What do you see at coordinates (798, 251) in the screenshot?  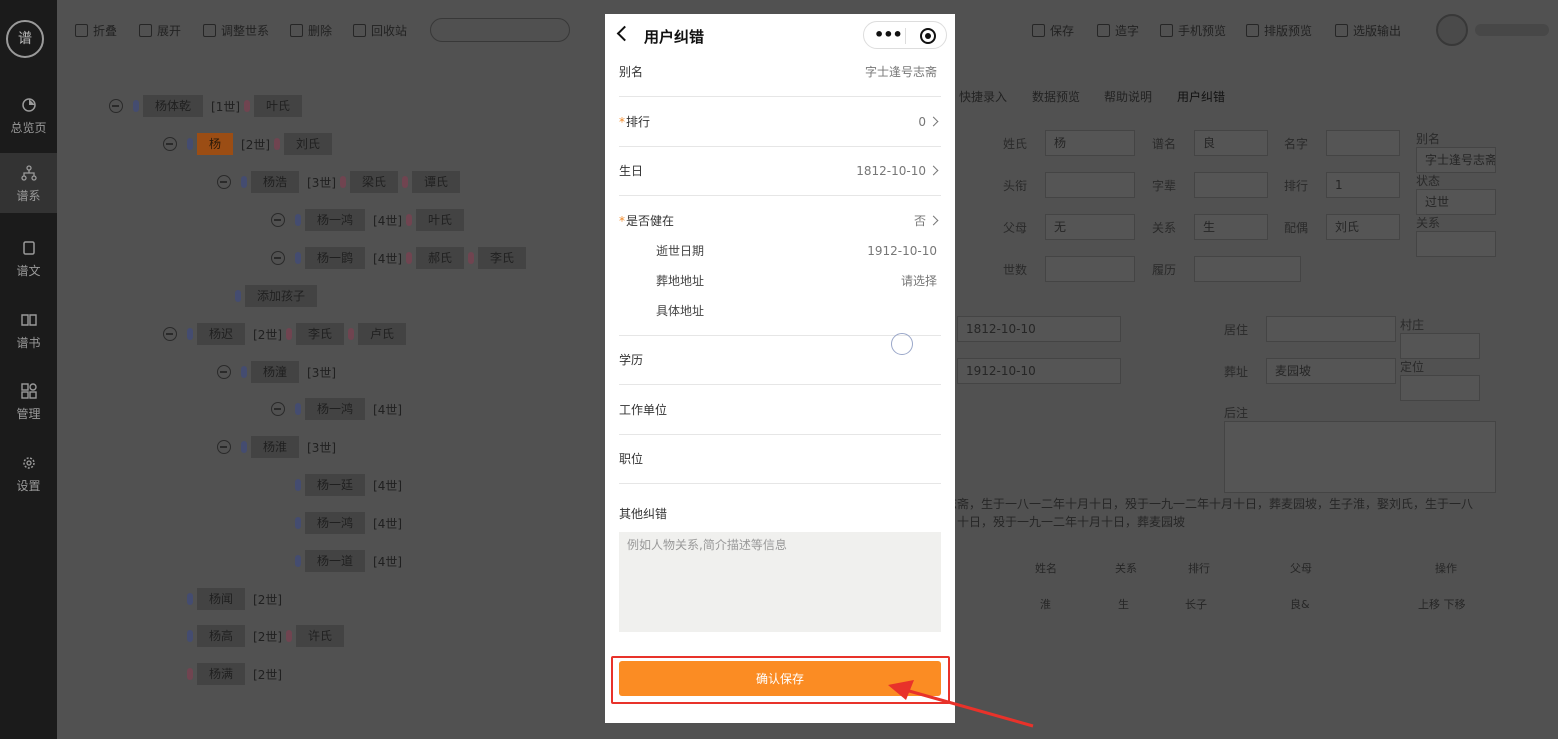 I see `death-date-row: 逝世日期 1912-10-10` at bounding box center [798, 251].